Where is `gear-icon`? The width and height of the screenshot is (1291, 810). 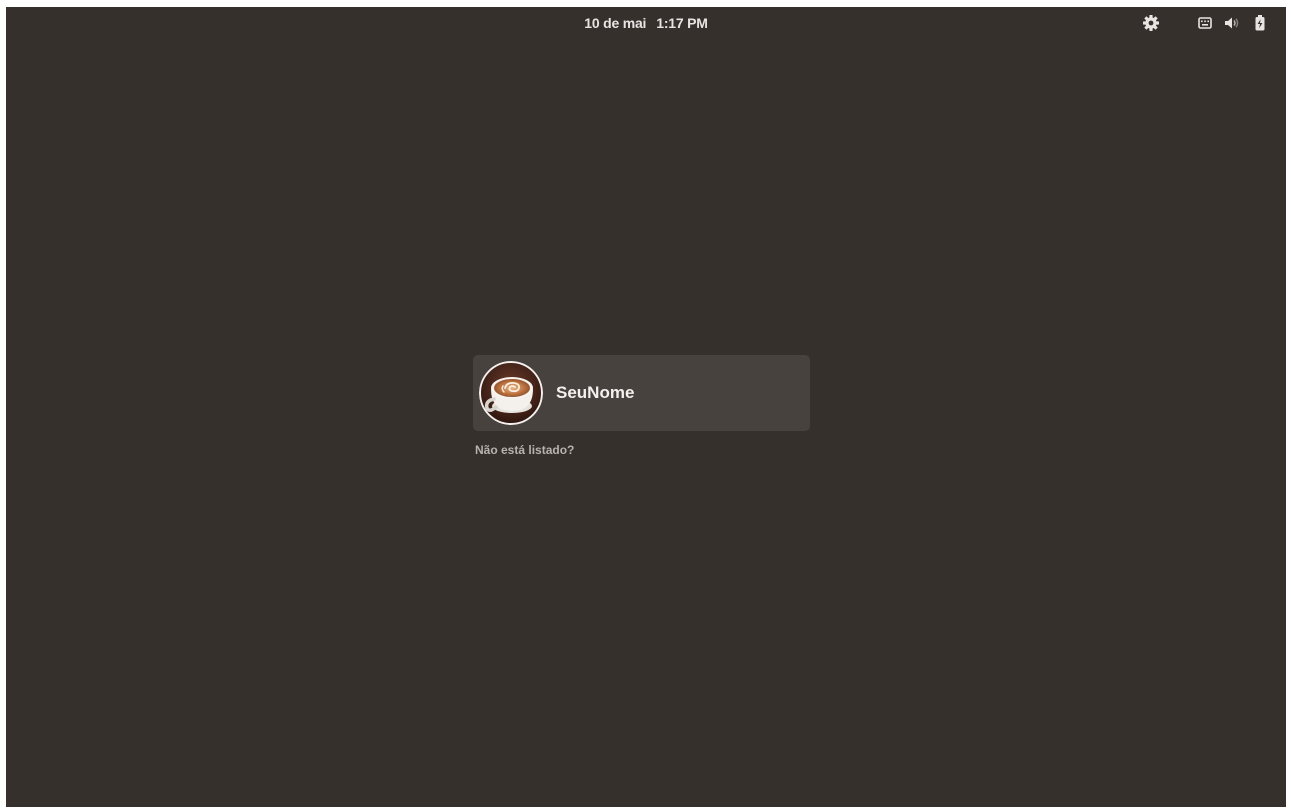
gear-icon is located at coordinates (1151, 23).